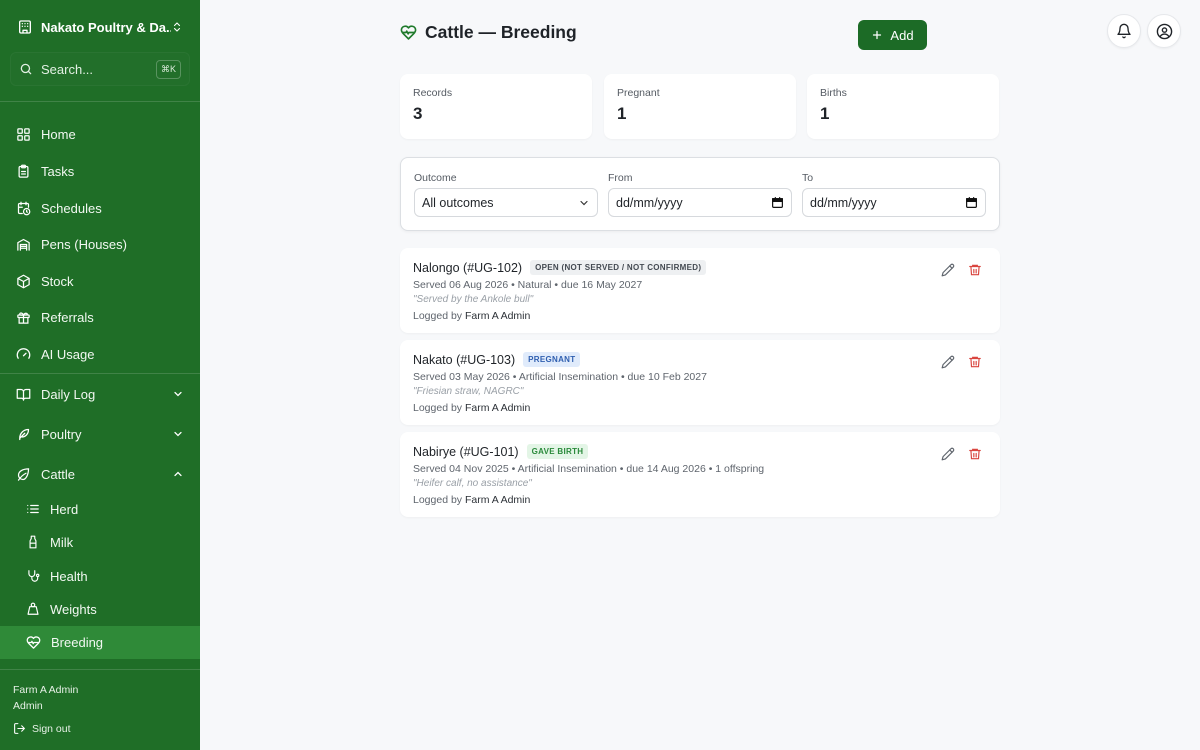 The width and height of the screenshot is (1200, 750). I want to click on gift-icon, so click(23, 317).